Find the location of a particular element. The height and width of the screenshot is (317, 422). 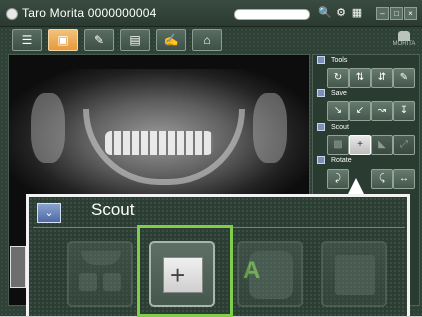

search-input is located at coordinates (272, 14).